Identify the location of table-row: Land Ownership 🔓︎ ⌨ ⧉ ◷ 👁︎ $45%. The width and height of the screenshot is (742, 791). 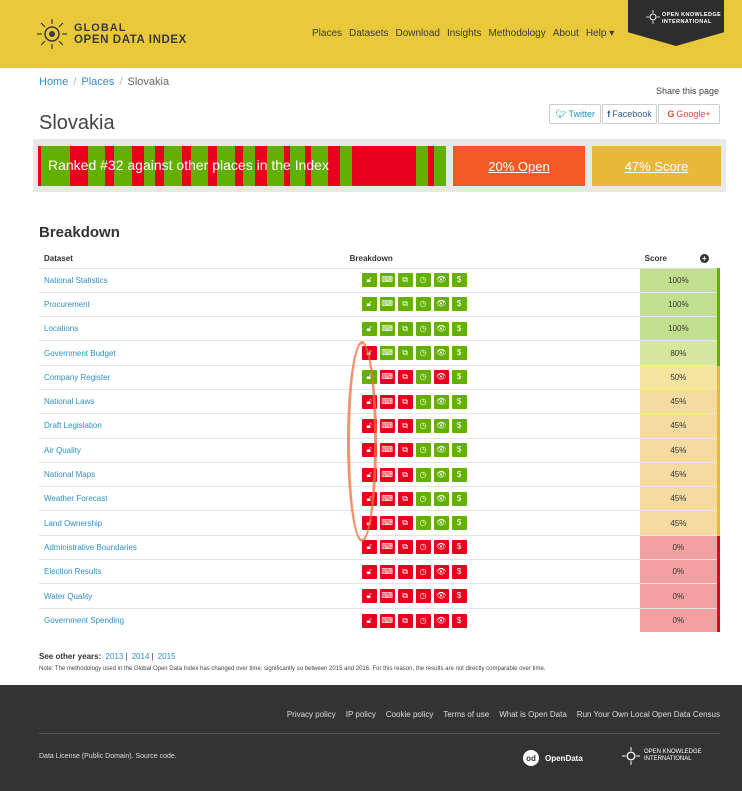
(379, 523).